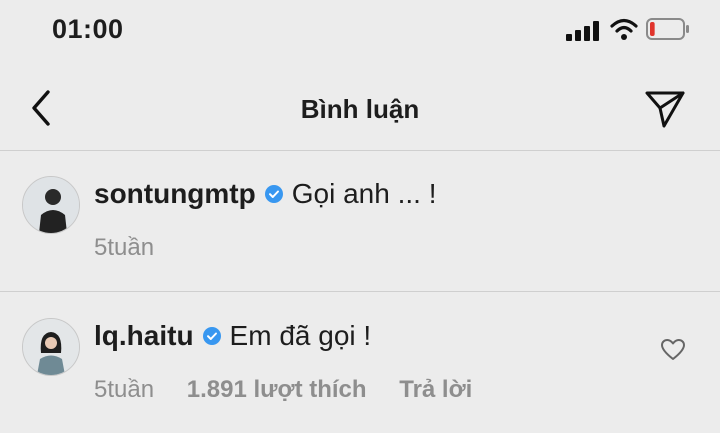 This screenshot has height=433, width=720. I want to click on comment-text: Gọi anh ... !, so click(364, 193).